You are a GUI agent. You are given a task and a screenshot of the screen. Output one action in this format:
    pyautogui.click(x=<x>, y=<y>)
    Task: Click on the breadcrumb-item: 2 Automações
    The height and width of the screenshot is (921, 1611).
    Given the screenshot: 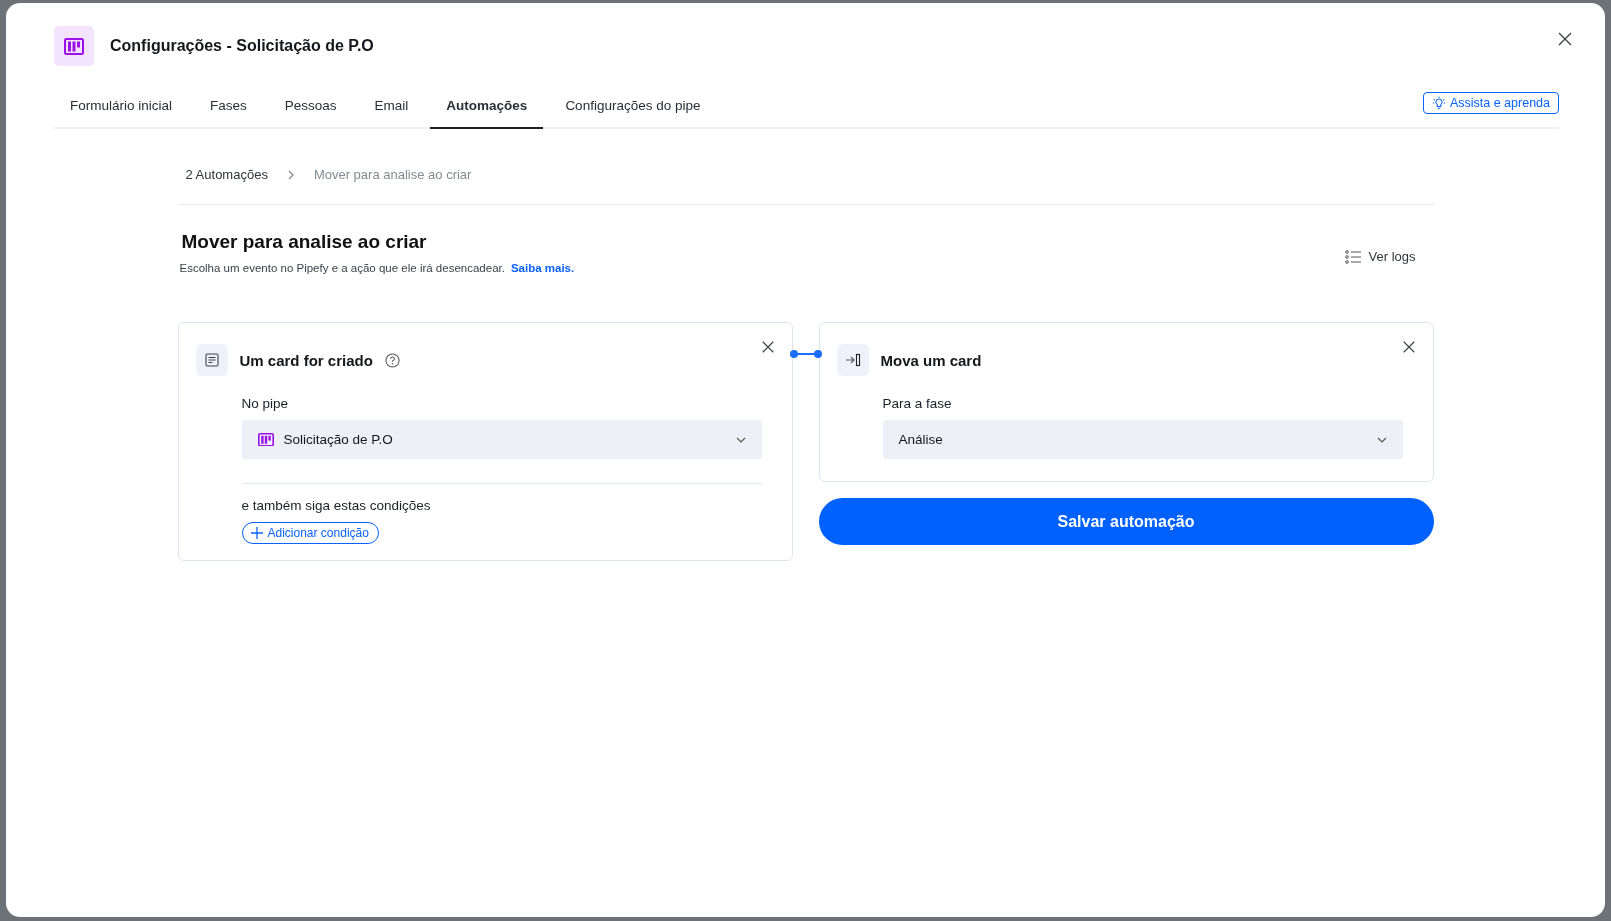 What is the action you would take?
    pyautogui.click(x=226, y=174)
    